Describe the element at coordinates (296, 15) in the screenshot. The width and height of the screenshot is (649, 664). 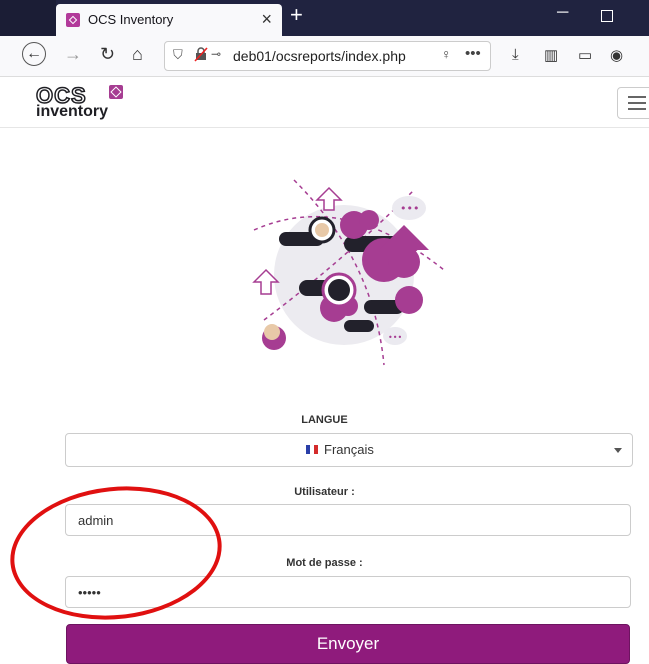
I see `new-tab-button: +` at that location.